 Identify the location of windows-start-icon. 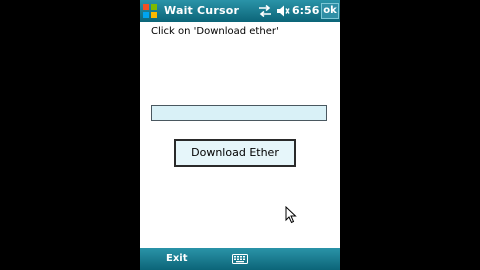
(150, 11).